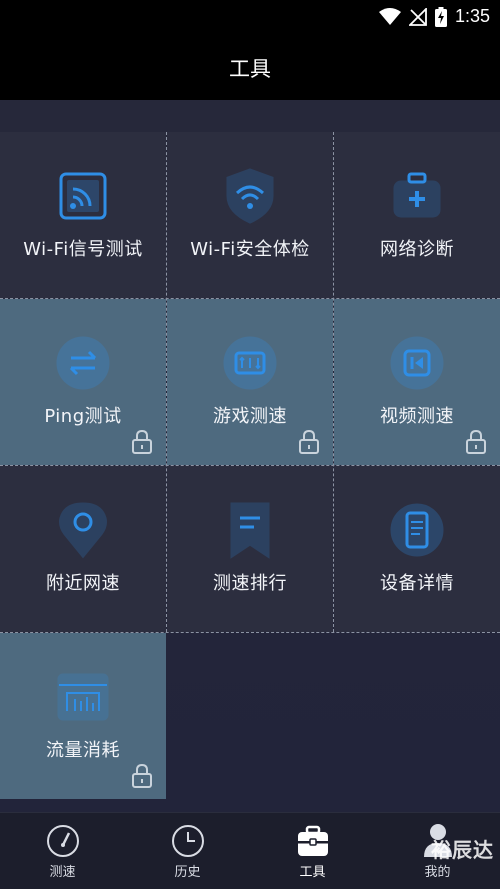  I want to click on tool-label: 测速排行, so click(250, 583).